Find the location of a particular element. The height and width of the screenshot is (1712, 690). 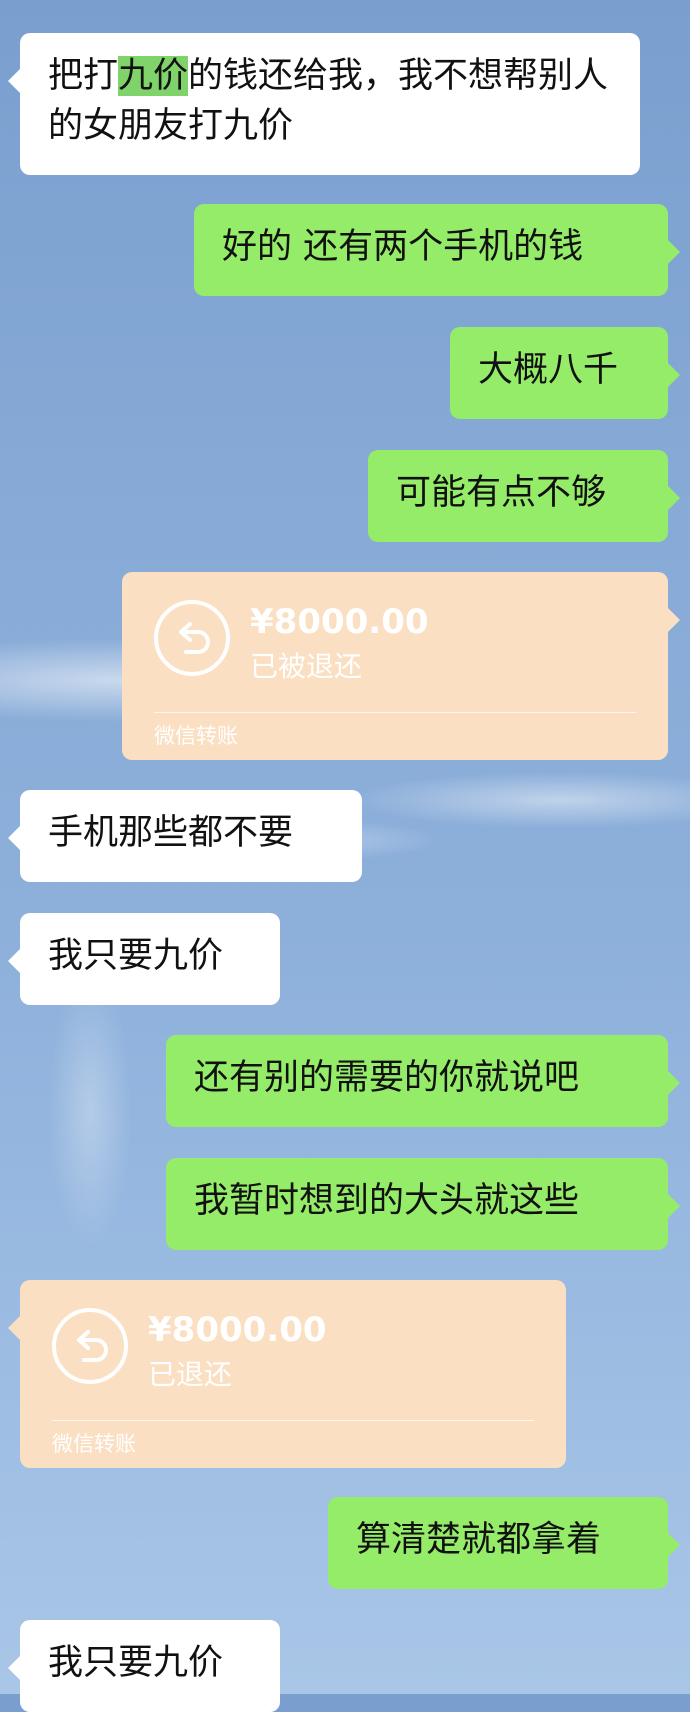

message-sent: 我暂时想到的大头就这些 is located at coordinates (423, 1204).